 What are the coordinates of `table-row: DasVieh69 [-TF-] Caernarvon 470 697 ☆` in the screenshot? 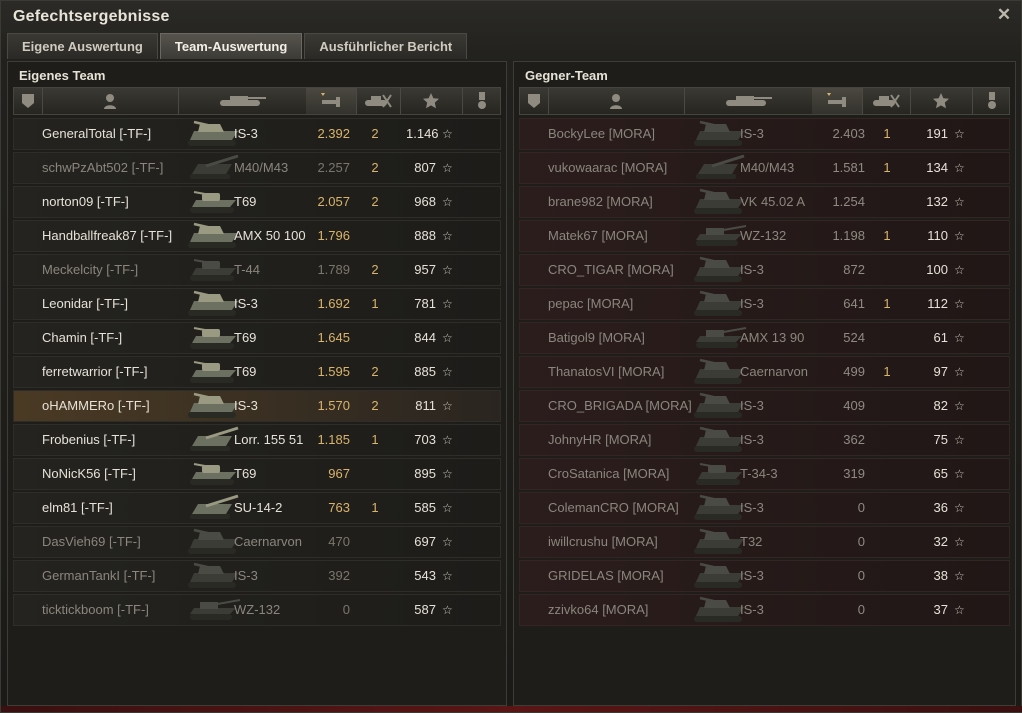 It's located at (257, 542).